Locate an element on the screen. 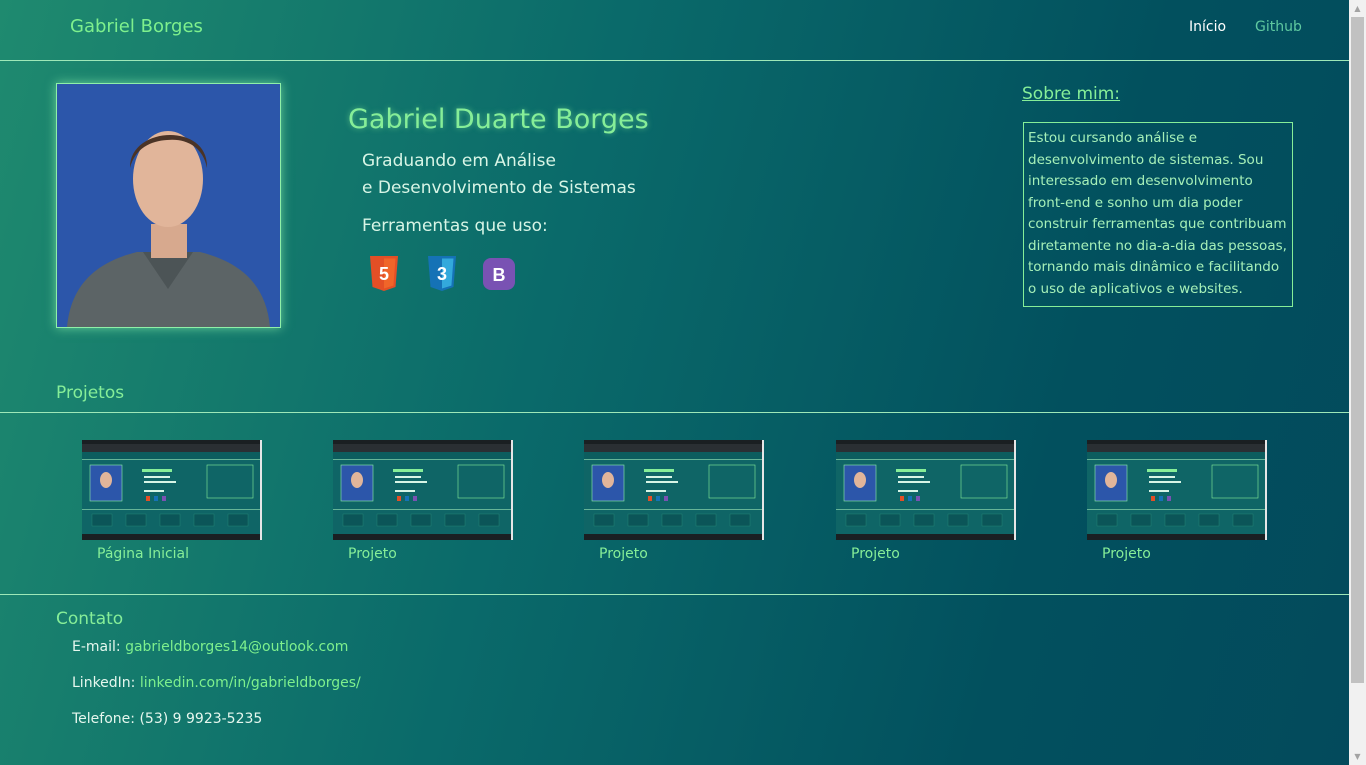 Image resolution: width=1366 pixels, height=765 pixels. vertical-scrollbar: ▲ ▼ is located at coordinates (1357, 382).